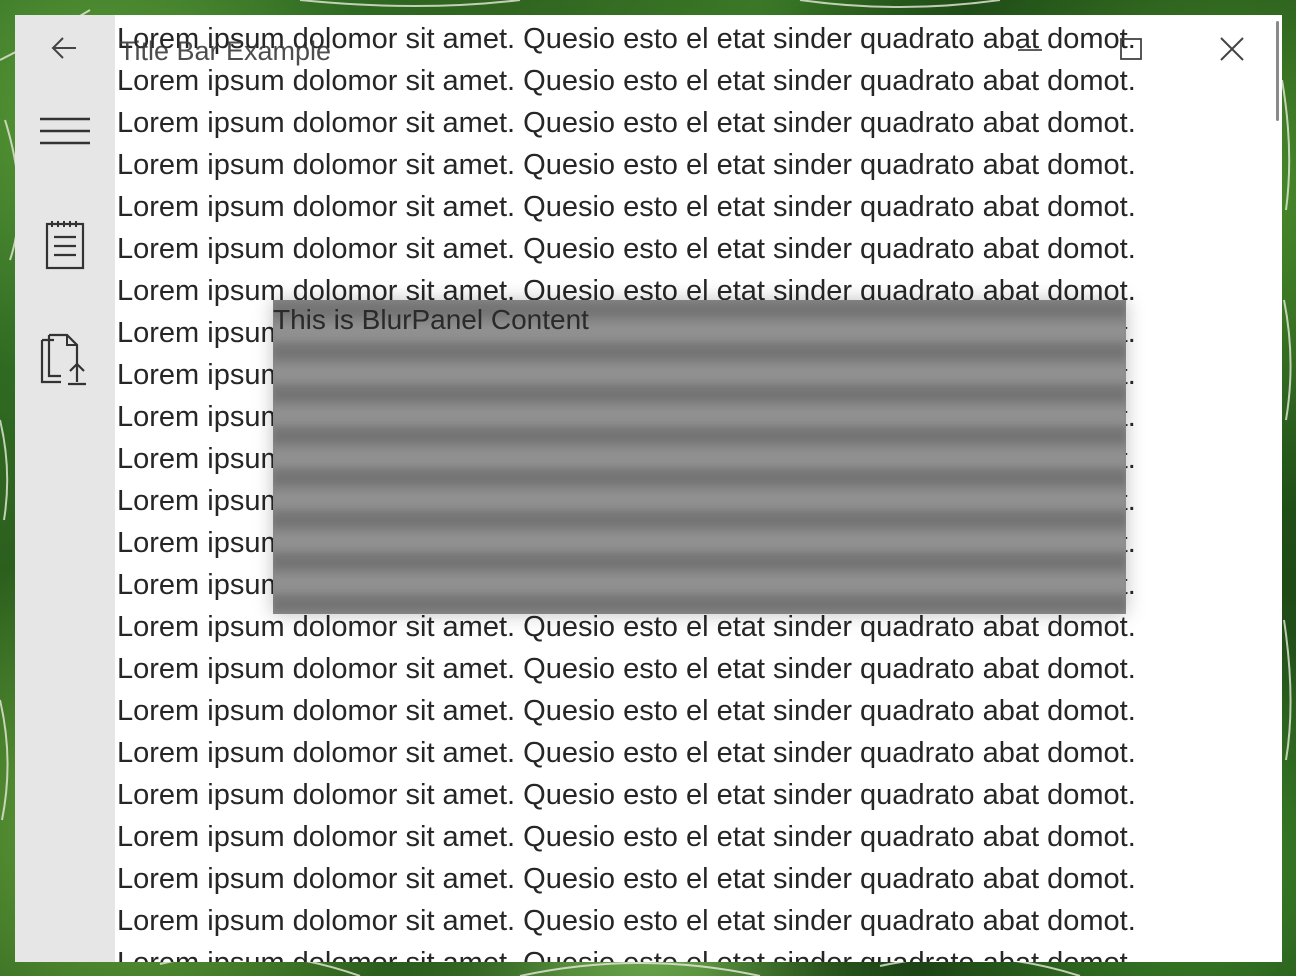 The width and height of the screenshot is (1296, 976). What do you see at coordinates (225, 51) in the screenshot?
I see `window-title: Title Bar Example` at bounding box center [225, 51].